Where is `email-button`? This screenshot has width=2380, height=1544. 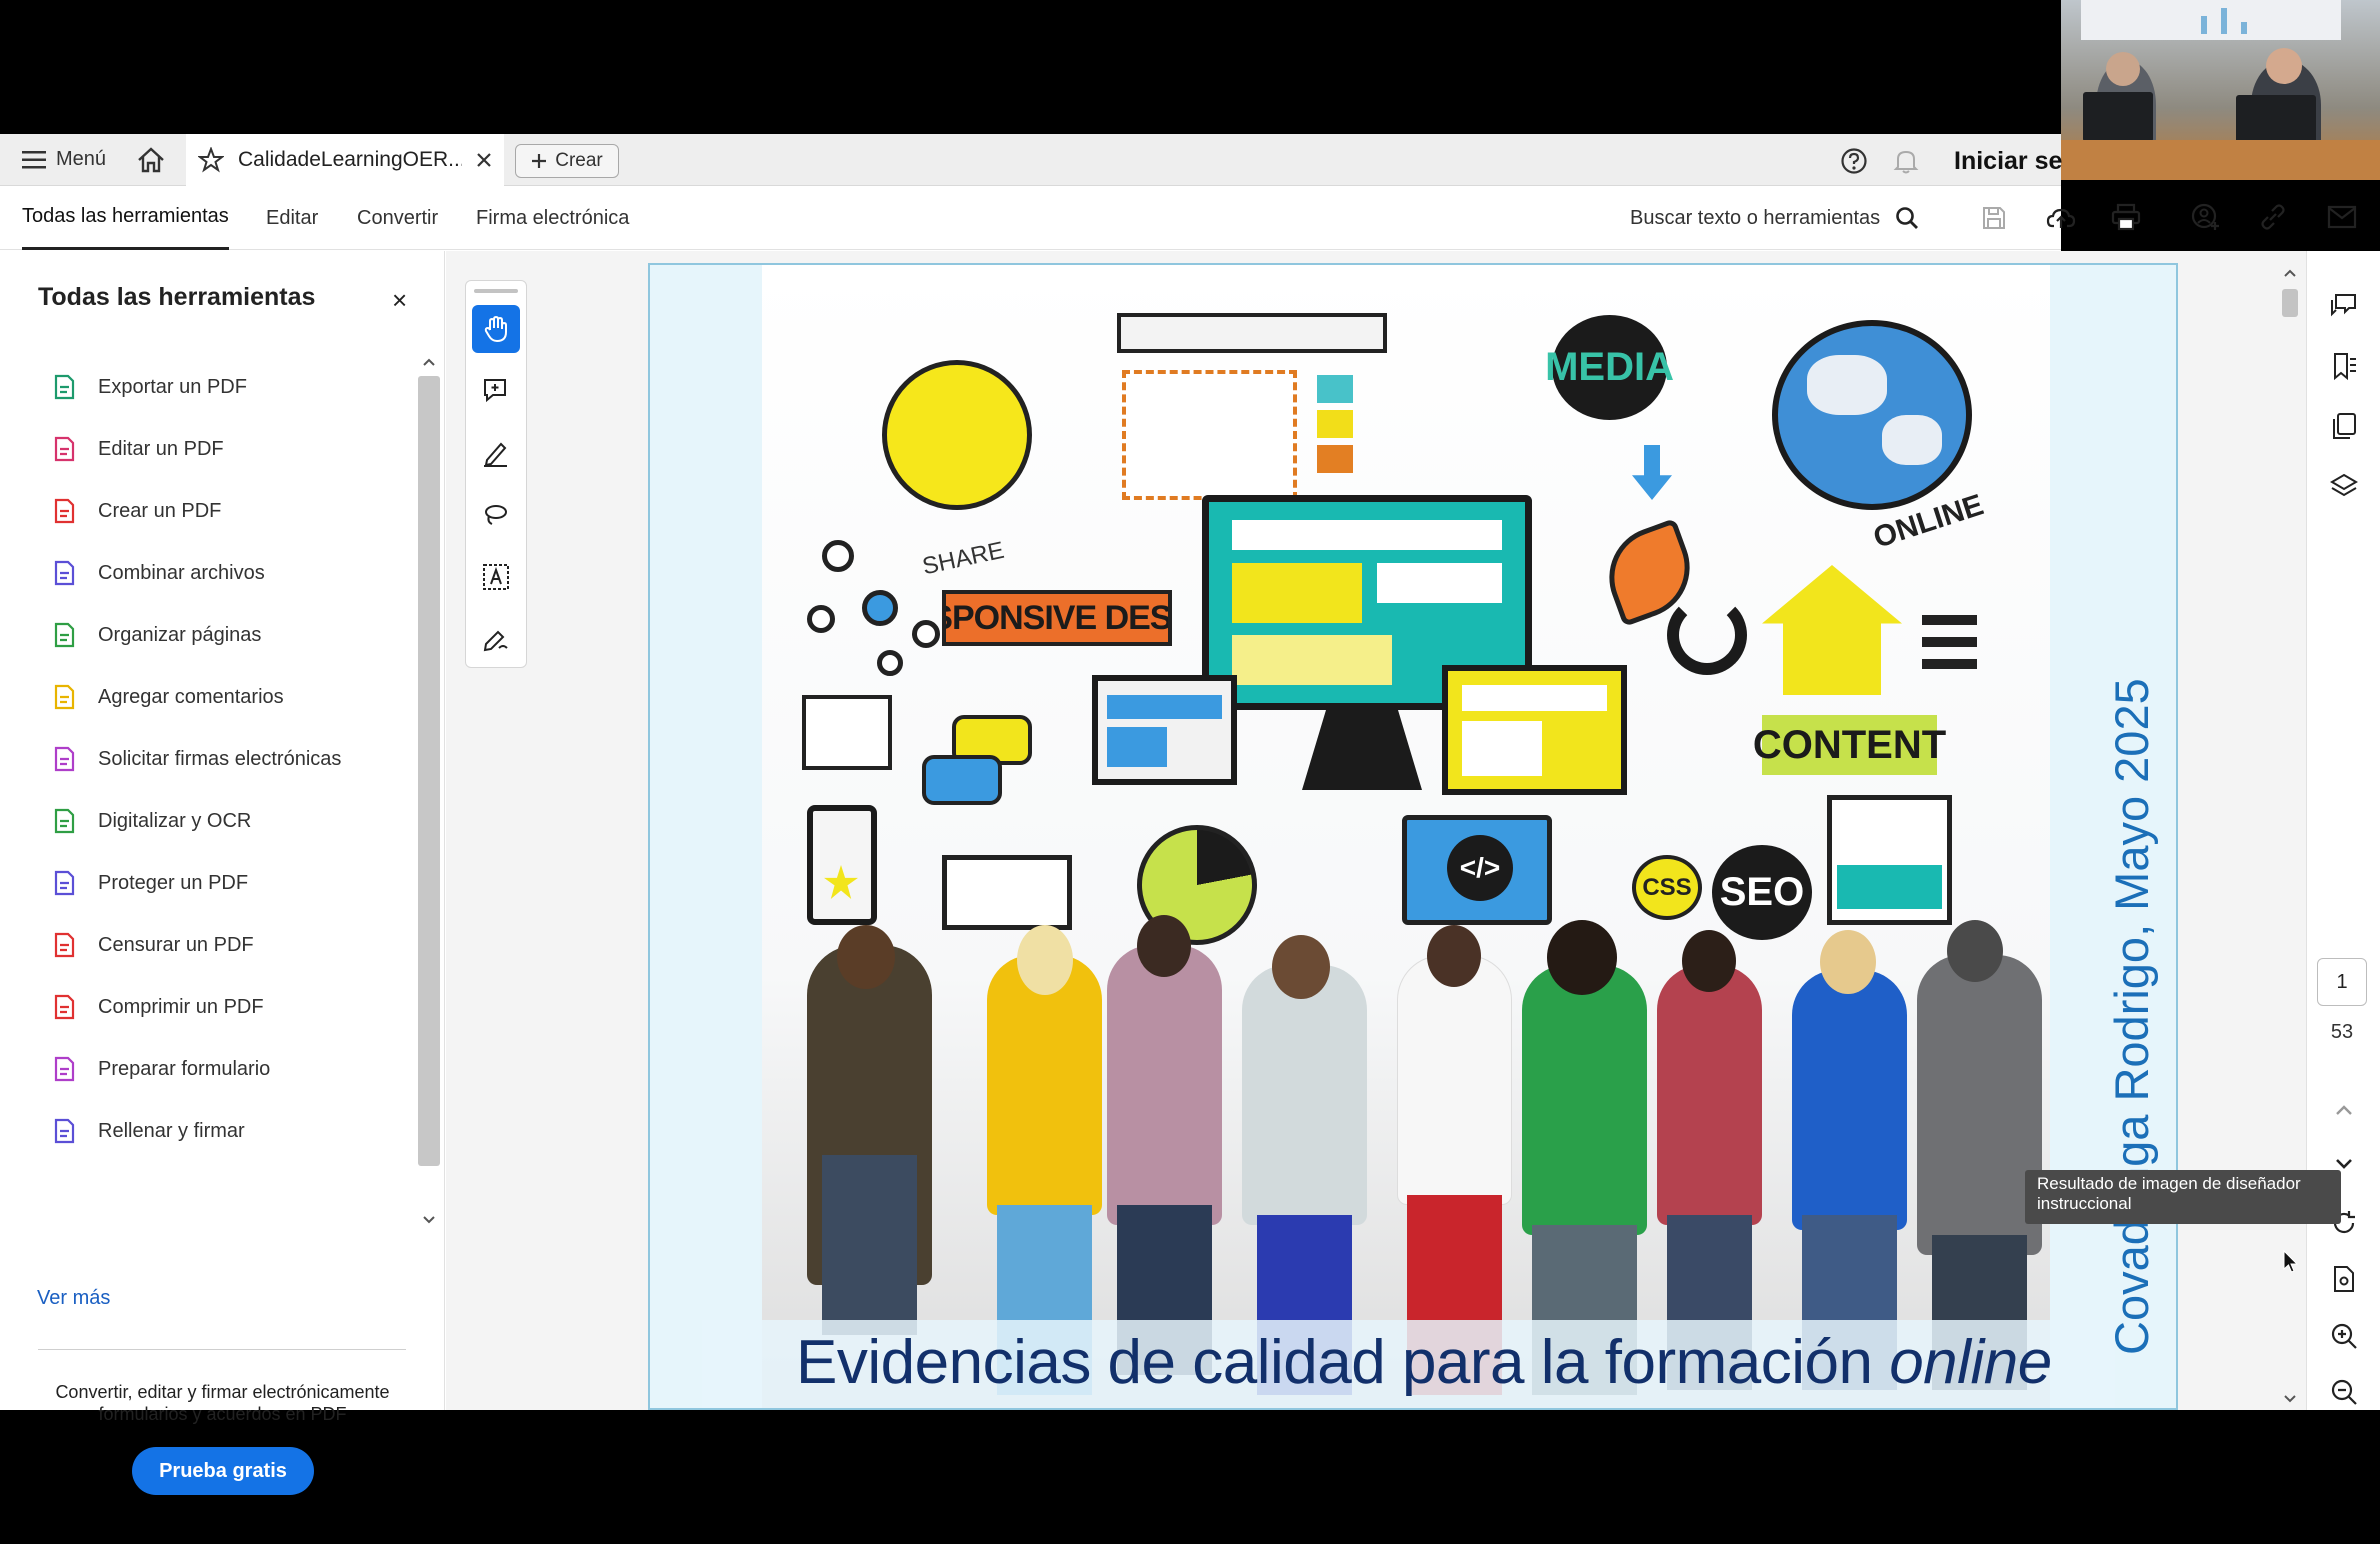 email-button is located at coordinates (2342, 219).